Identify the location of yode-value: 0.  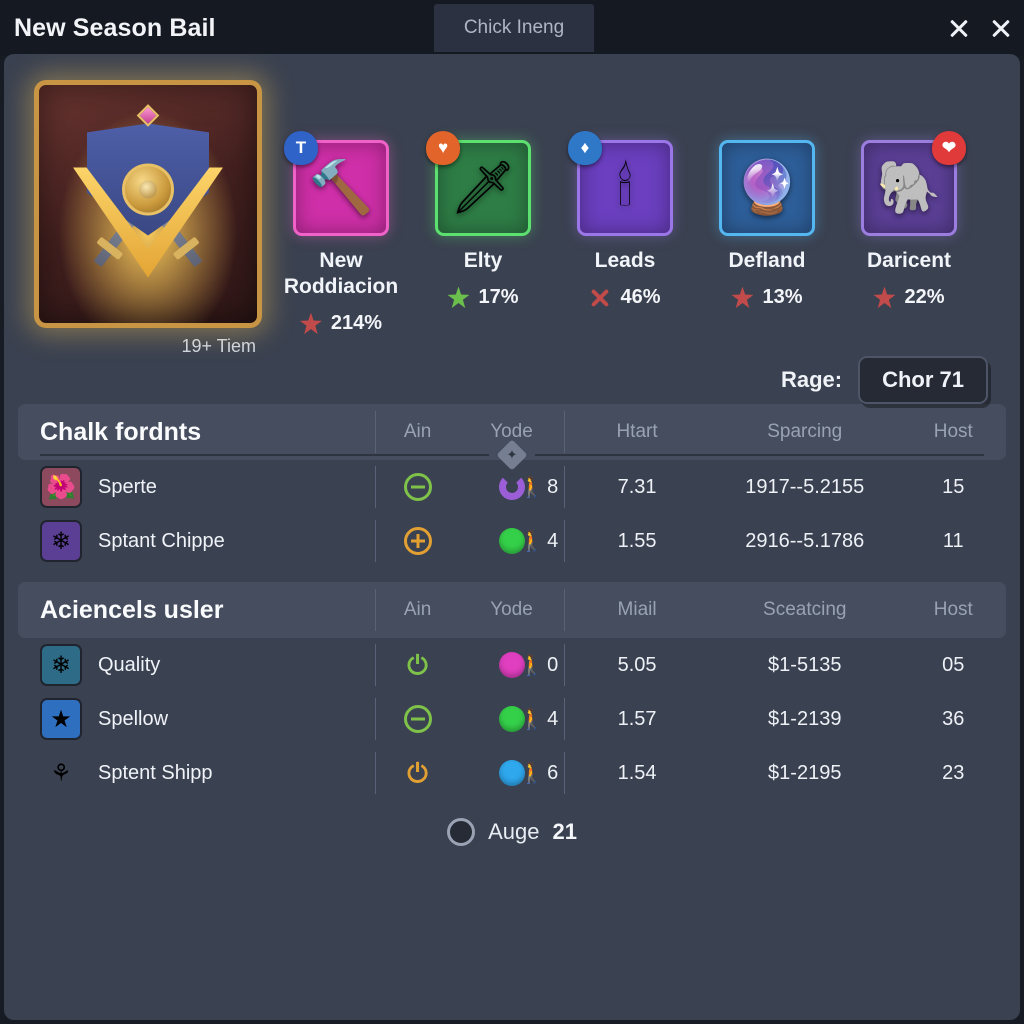
(553, 664).